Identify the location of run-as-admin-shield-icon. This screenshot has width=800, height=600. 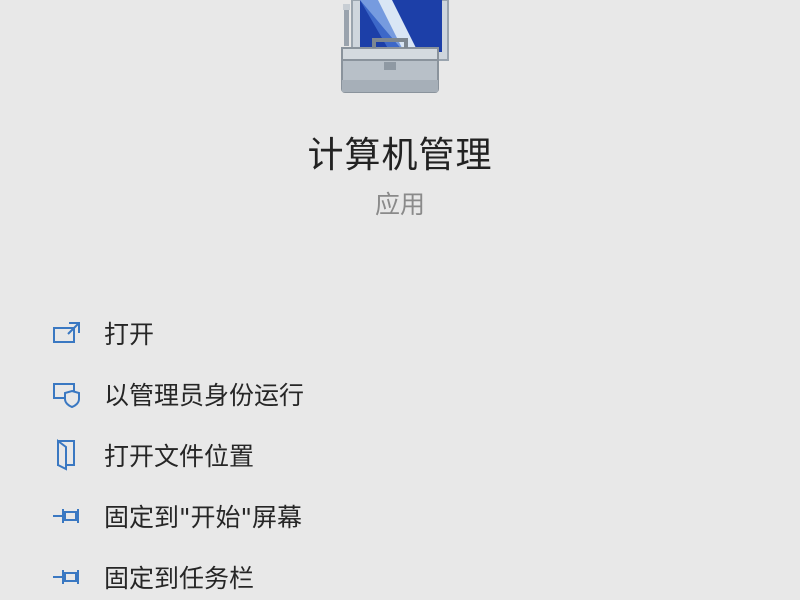
(67, 394).